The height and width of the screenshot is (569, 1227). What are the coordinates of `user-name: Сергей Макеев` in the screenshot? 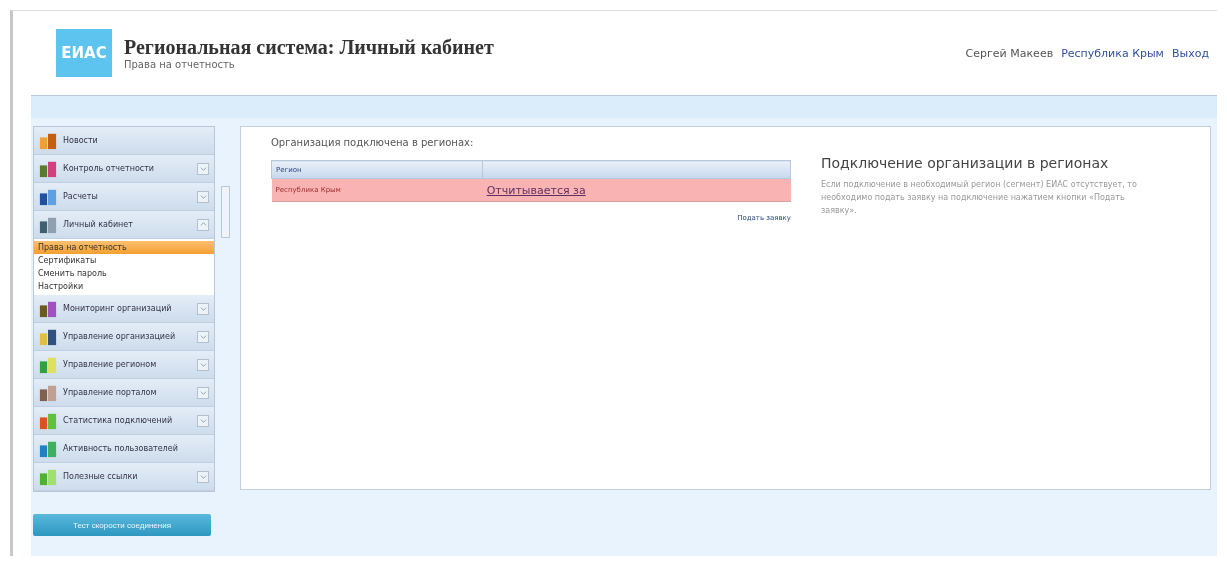 It's located at (1009, 53).